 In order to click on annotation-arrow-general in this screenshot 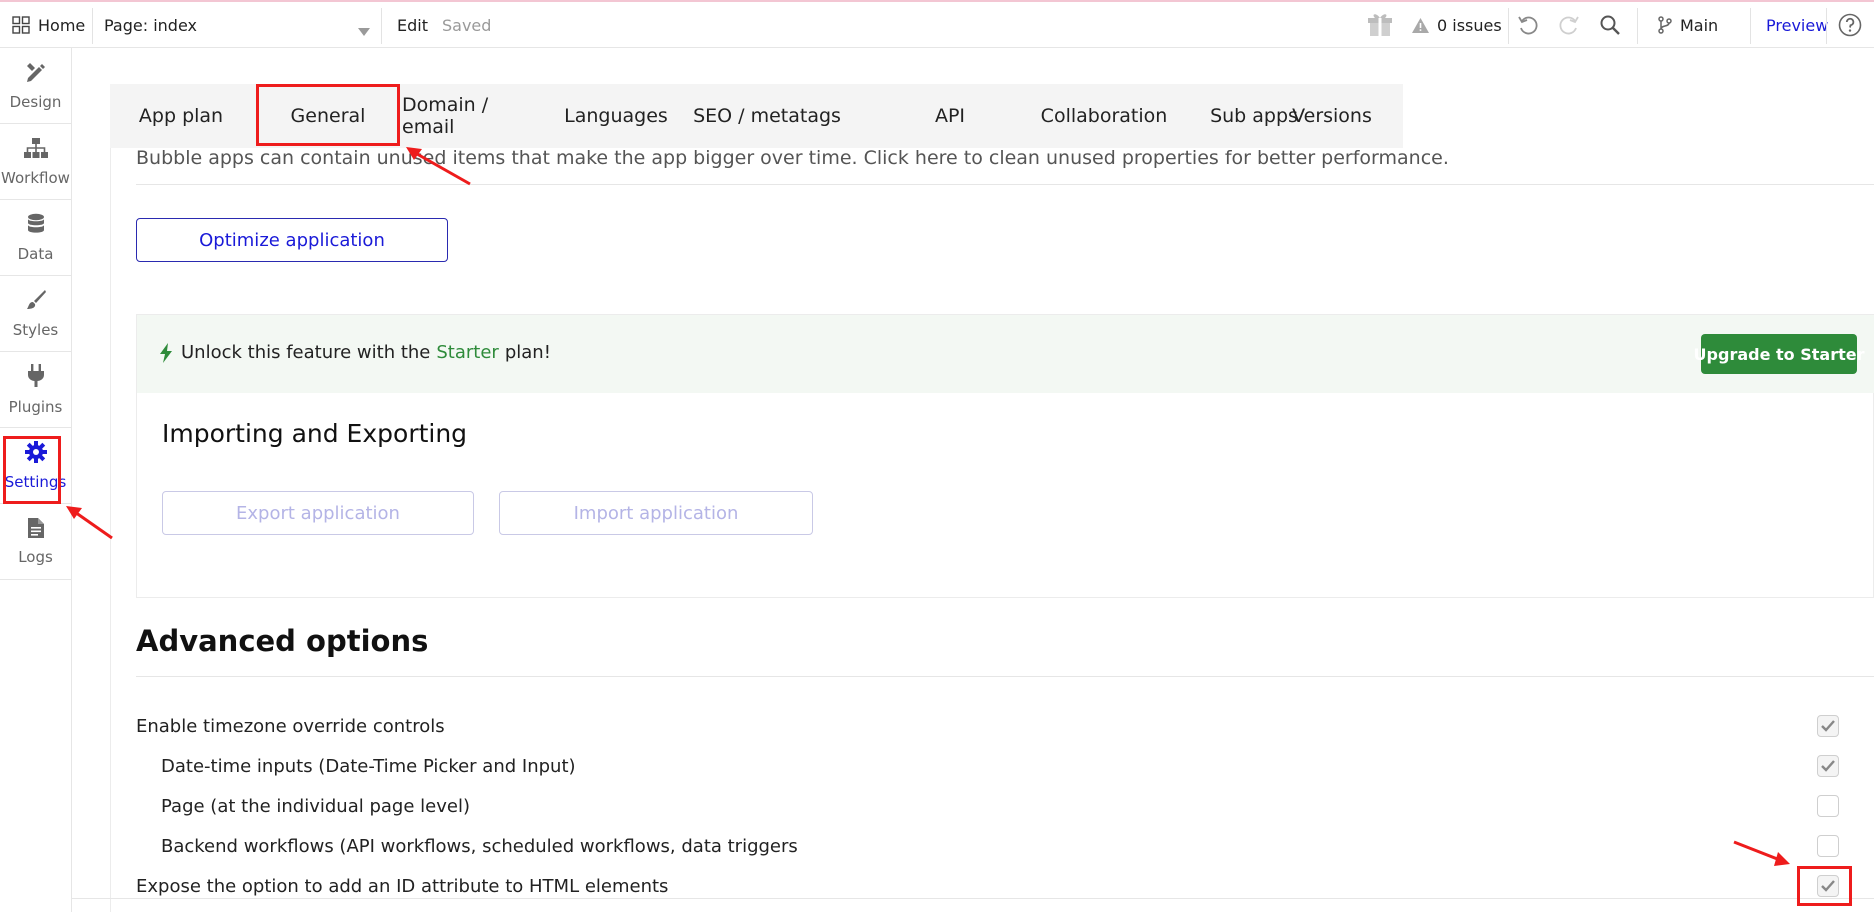, I will do `click(438, 166)`.